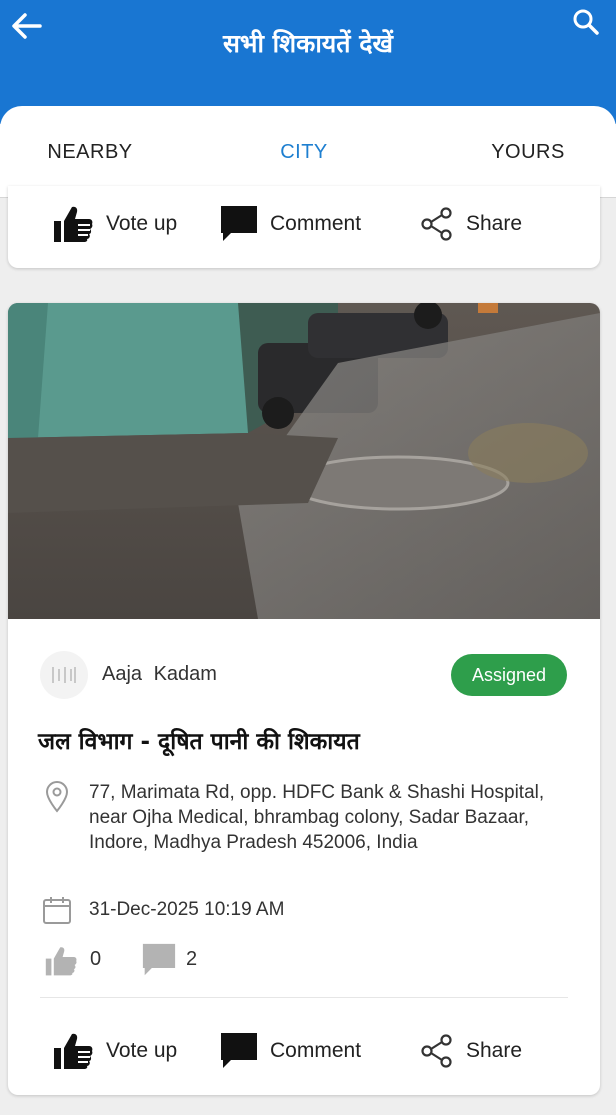  I want to click on upvote-count-icon, so click(61, 961).